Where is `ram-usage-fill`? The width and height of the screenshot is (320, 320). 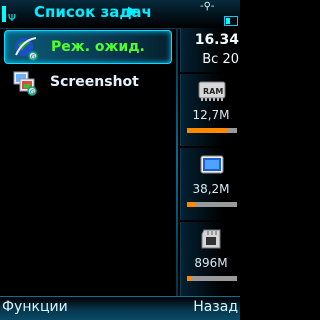
ram-usage-fill is located at coordinates (207, 130).